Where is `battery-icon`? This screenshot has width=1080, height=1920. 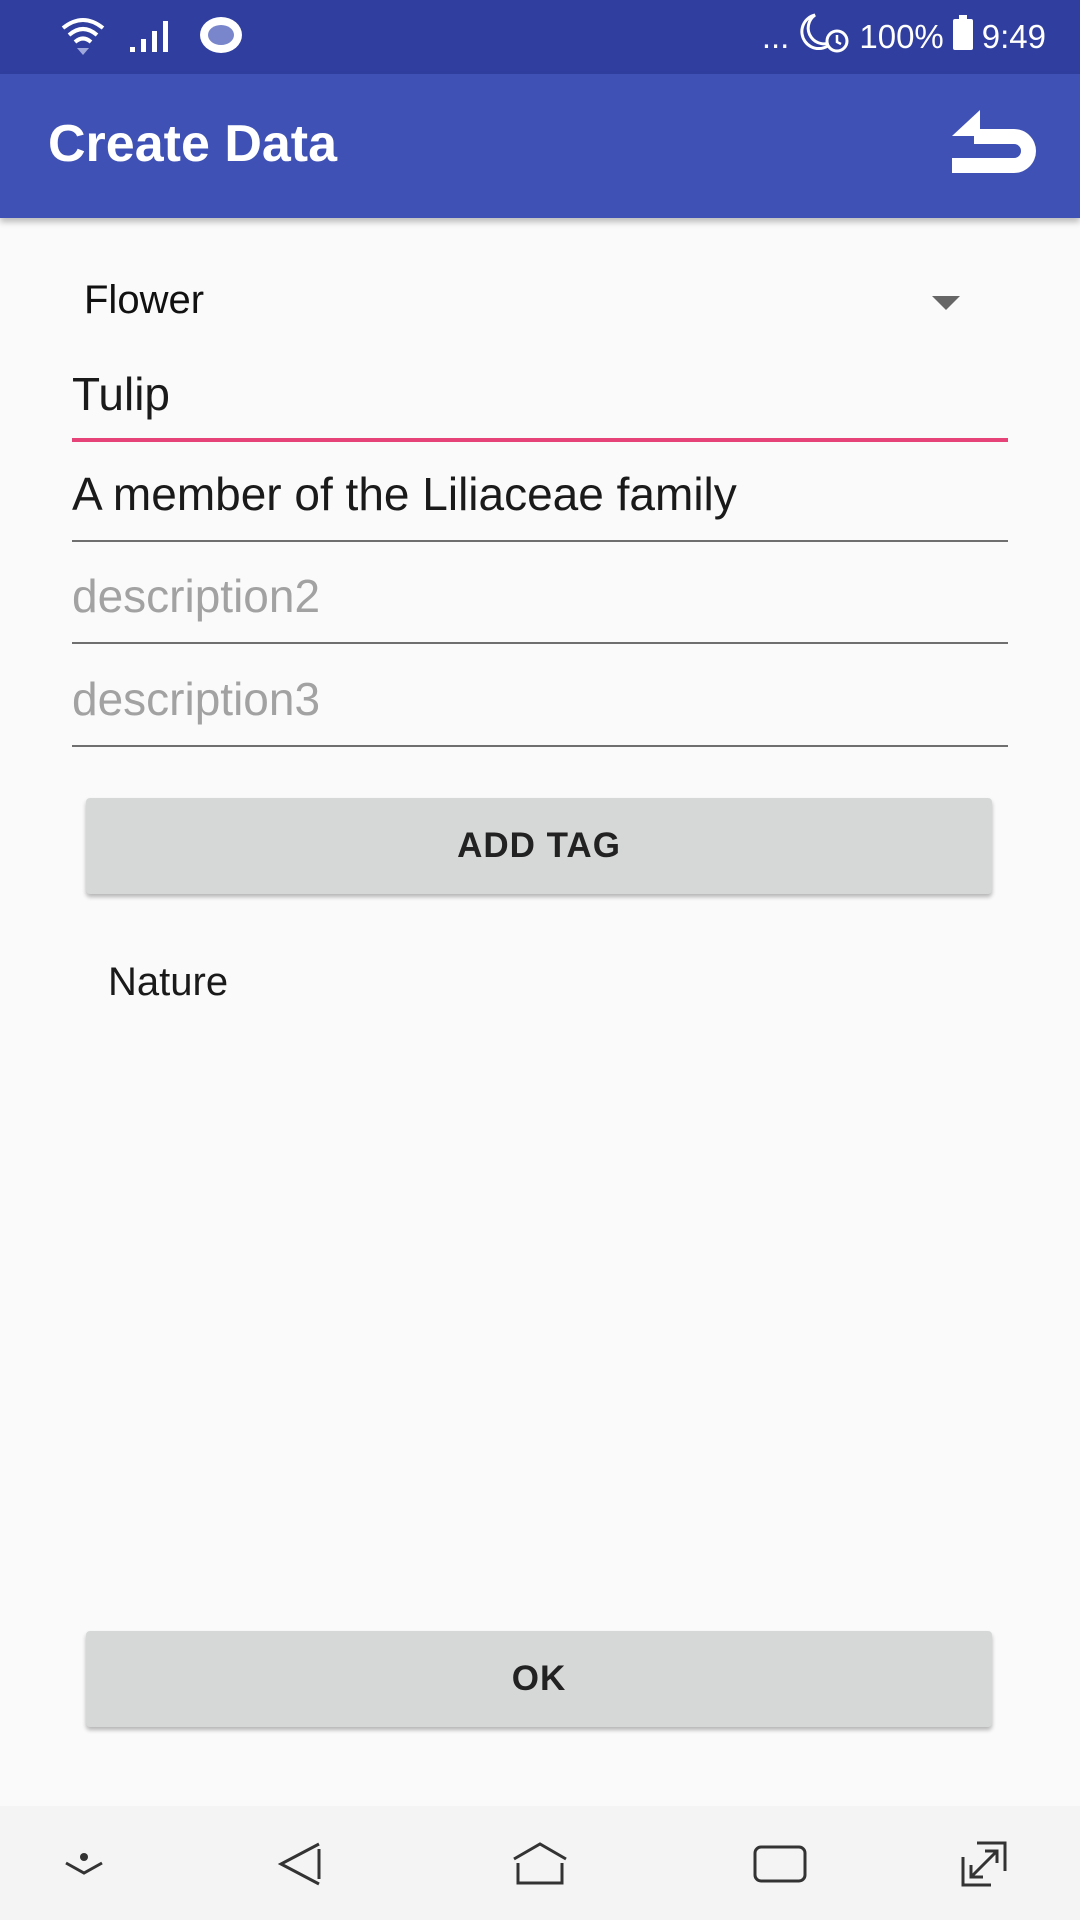 battery-icon is located at coordinates (963, 37).